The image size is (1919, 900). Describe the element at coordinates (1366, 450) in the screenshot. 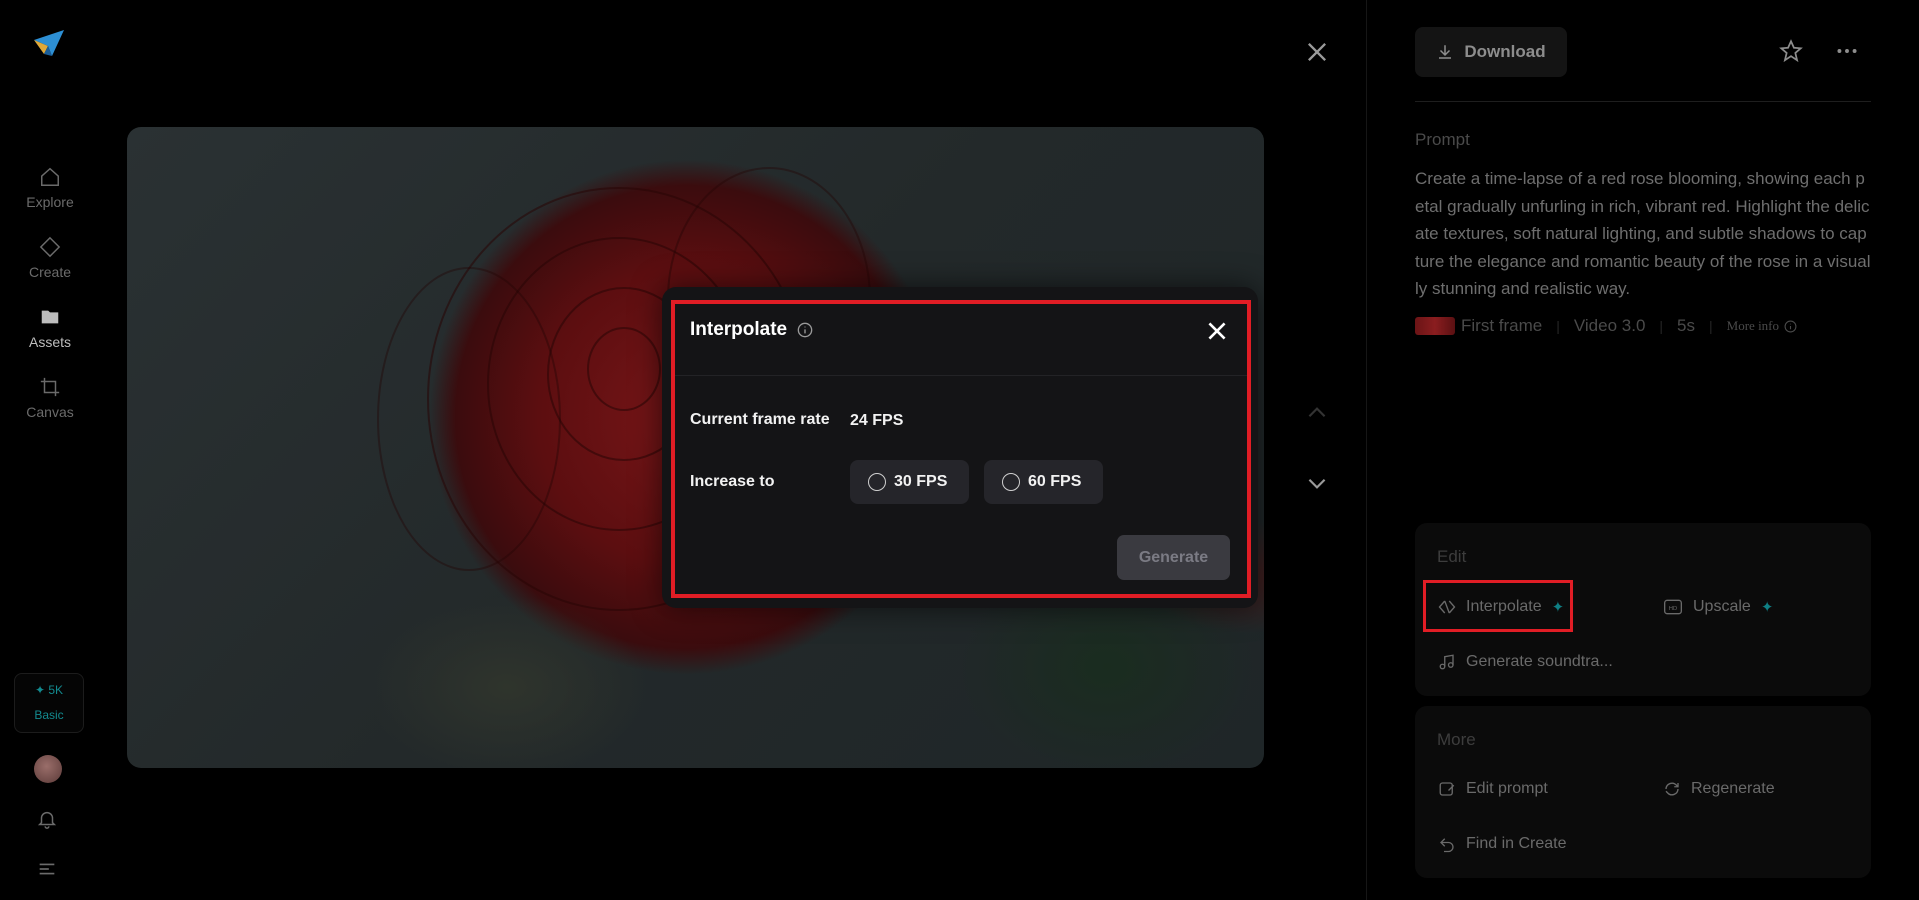

I see `panel-divider` at that location.